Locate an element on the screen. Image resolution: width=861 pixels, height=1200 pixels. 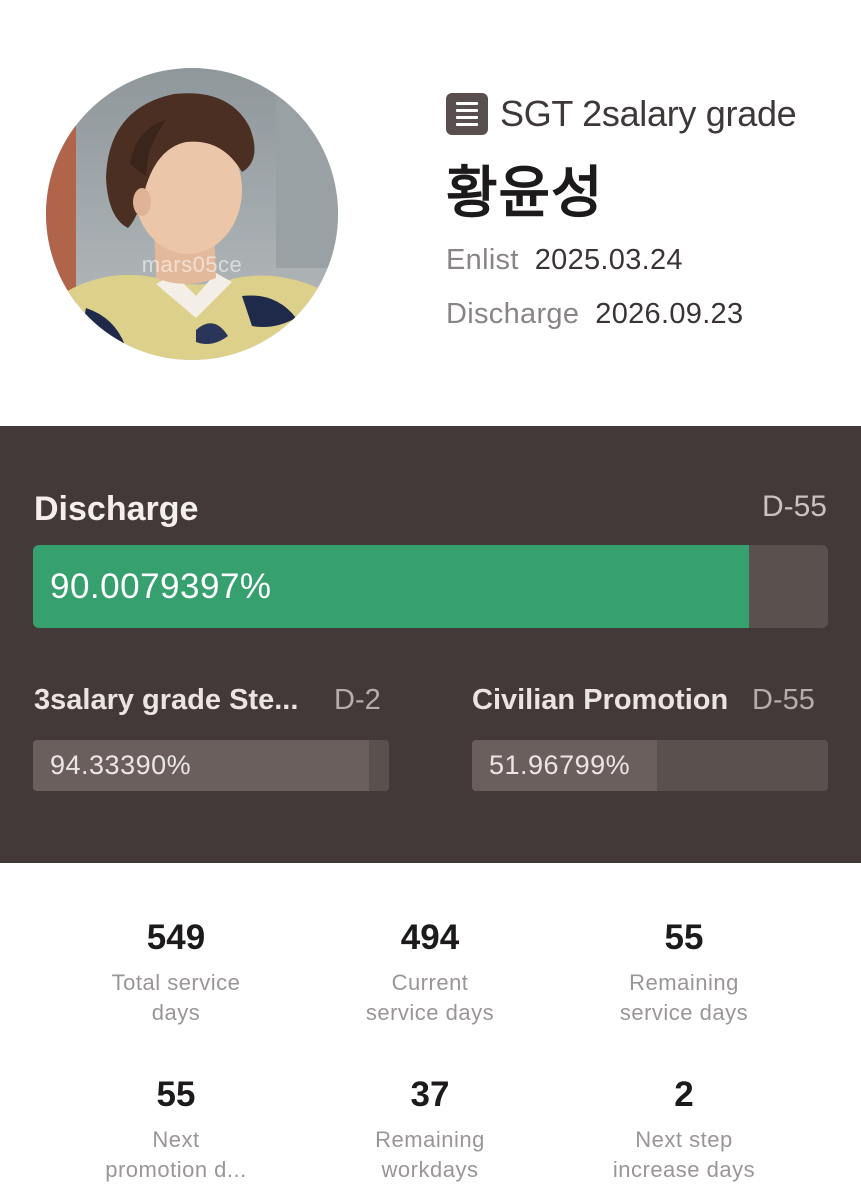
discharge-progress-bar: 90.0079397% is located at coordinates (430, 586).